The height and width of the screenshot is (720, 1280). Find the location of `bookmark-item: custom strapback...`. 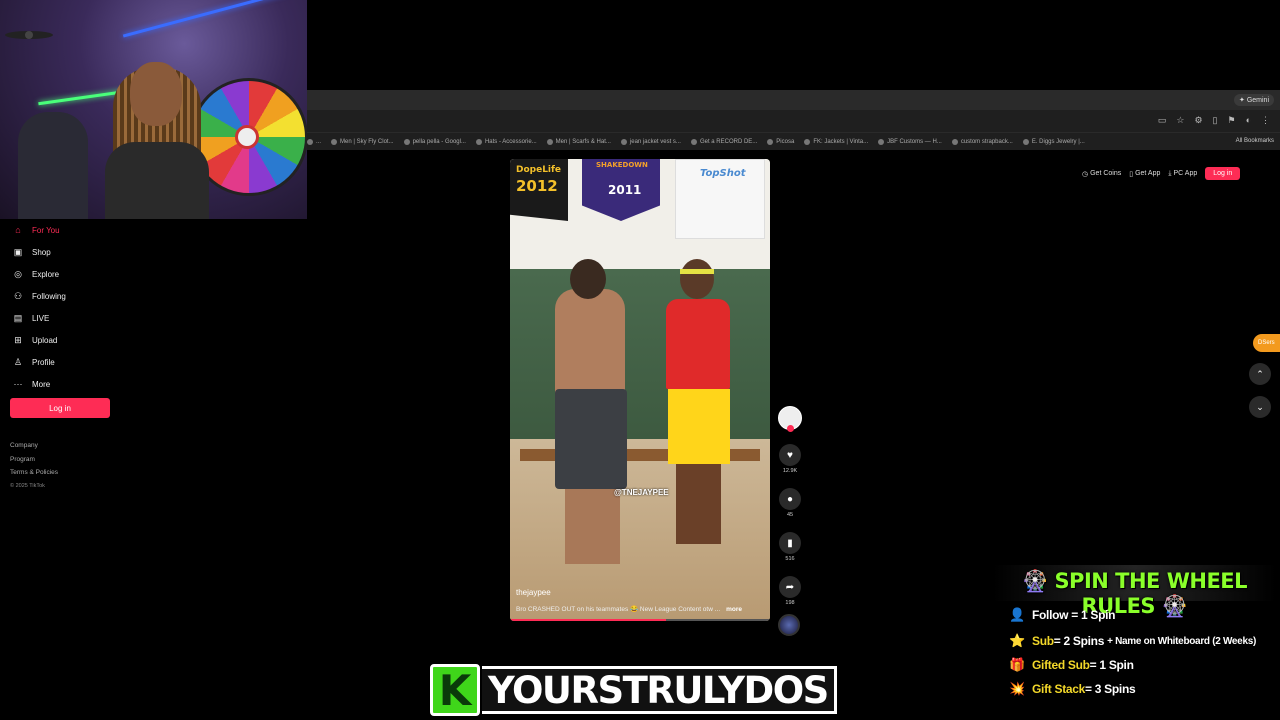

bookmark-item: custom strapback... is located at coordinates (982, 142).